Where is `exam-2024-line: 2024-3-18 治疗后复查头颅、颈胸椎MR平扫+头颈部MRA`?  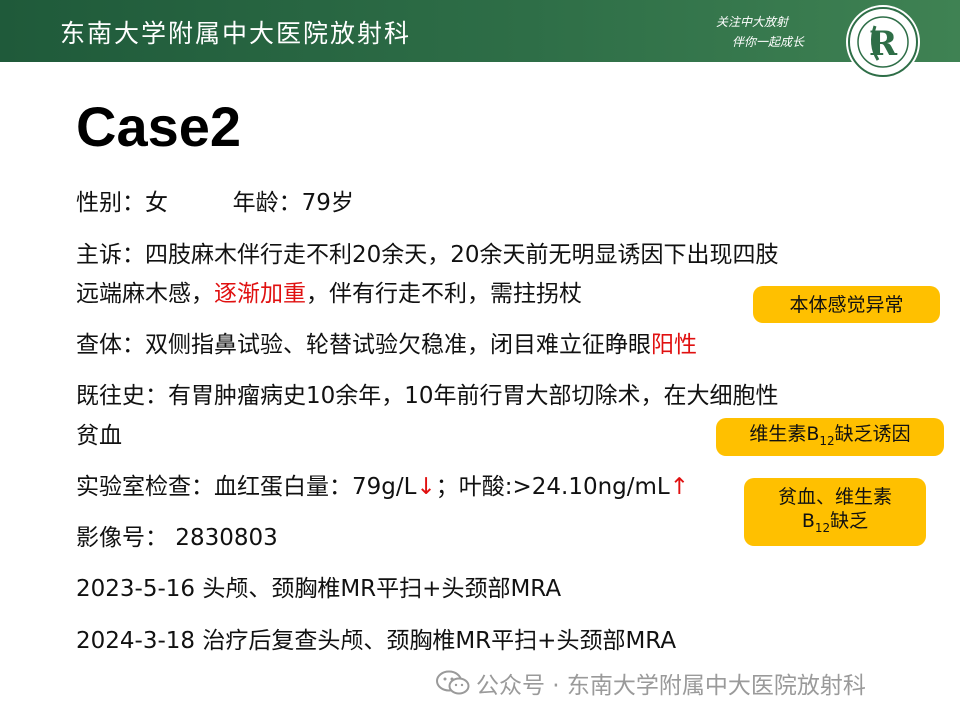 exam-2024-line: 2024-3-18 治疗后复查头颅、颈胸椎MR平扫+头颈部MRA is located at coordinates (376, 641).